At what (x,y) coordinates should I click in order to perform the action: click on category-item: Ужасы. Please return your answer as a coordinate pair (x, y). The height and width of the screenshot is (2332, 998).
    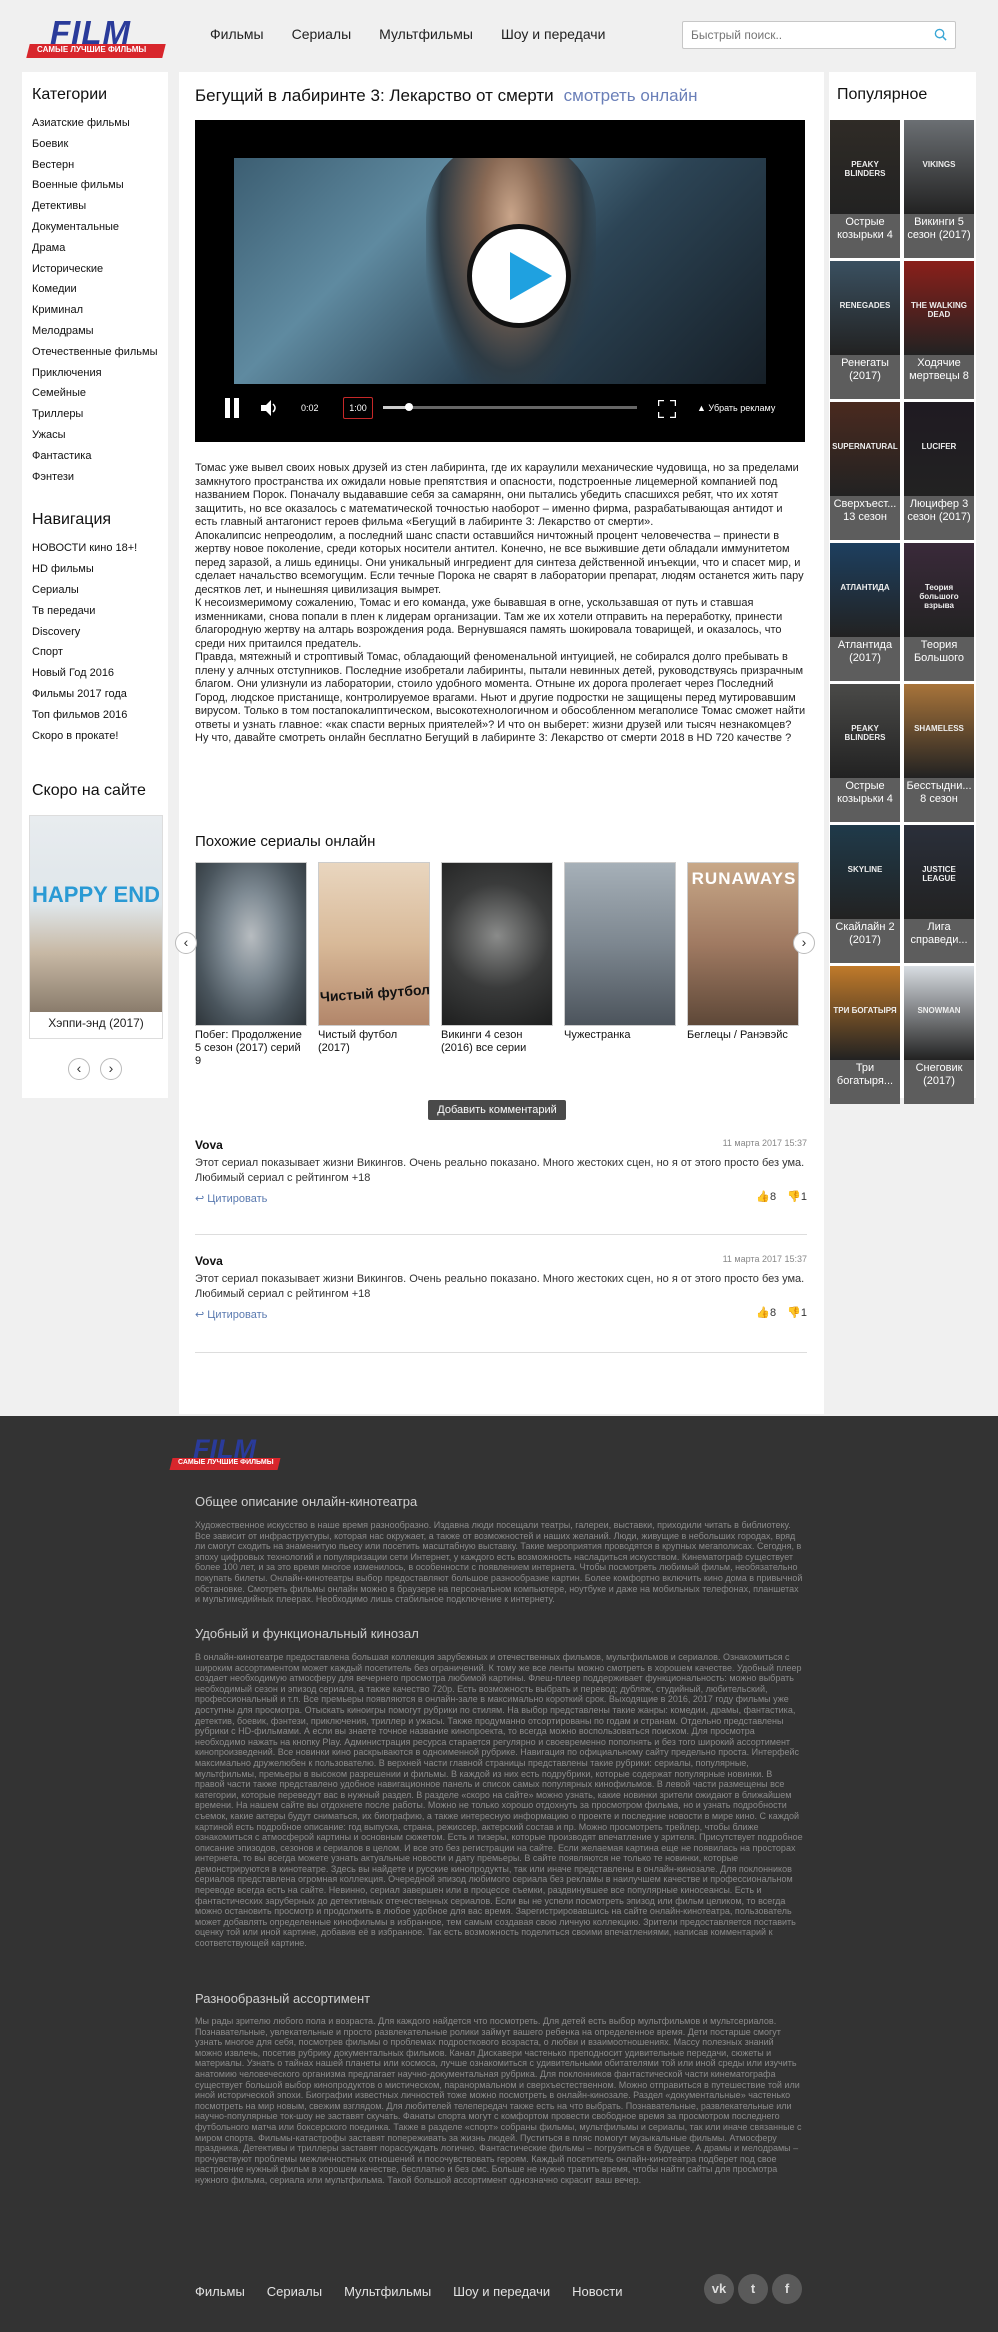
    Looking at the image, I should click on (100, 435).